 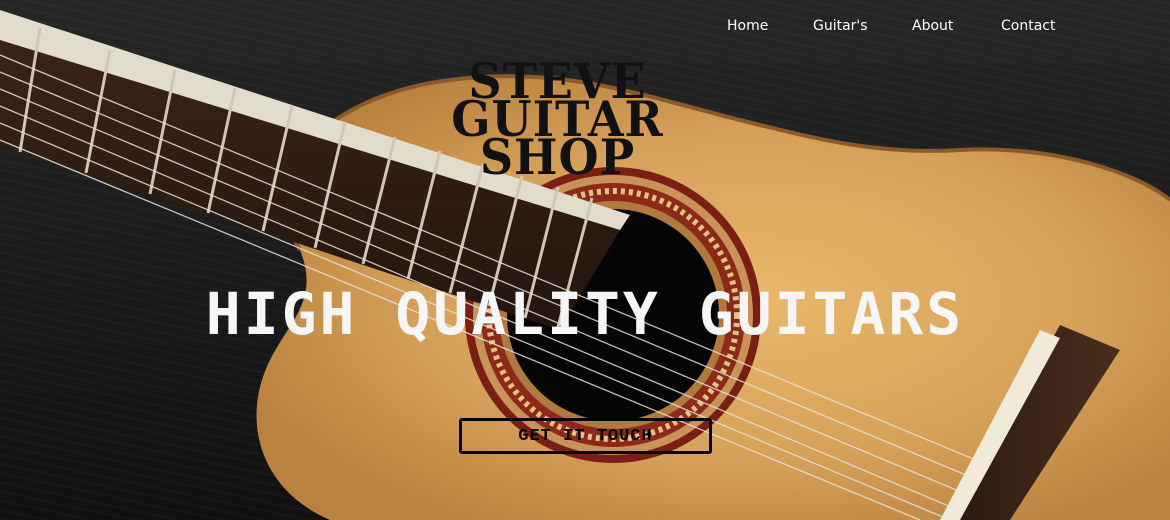 I want to click on get-in-touch-button: GET IT TOUCH, so click(x=585, y=436).